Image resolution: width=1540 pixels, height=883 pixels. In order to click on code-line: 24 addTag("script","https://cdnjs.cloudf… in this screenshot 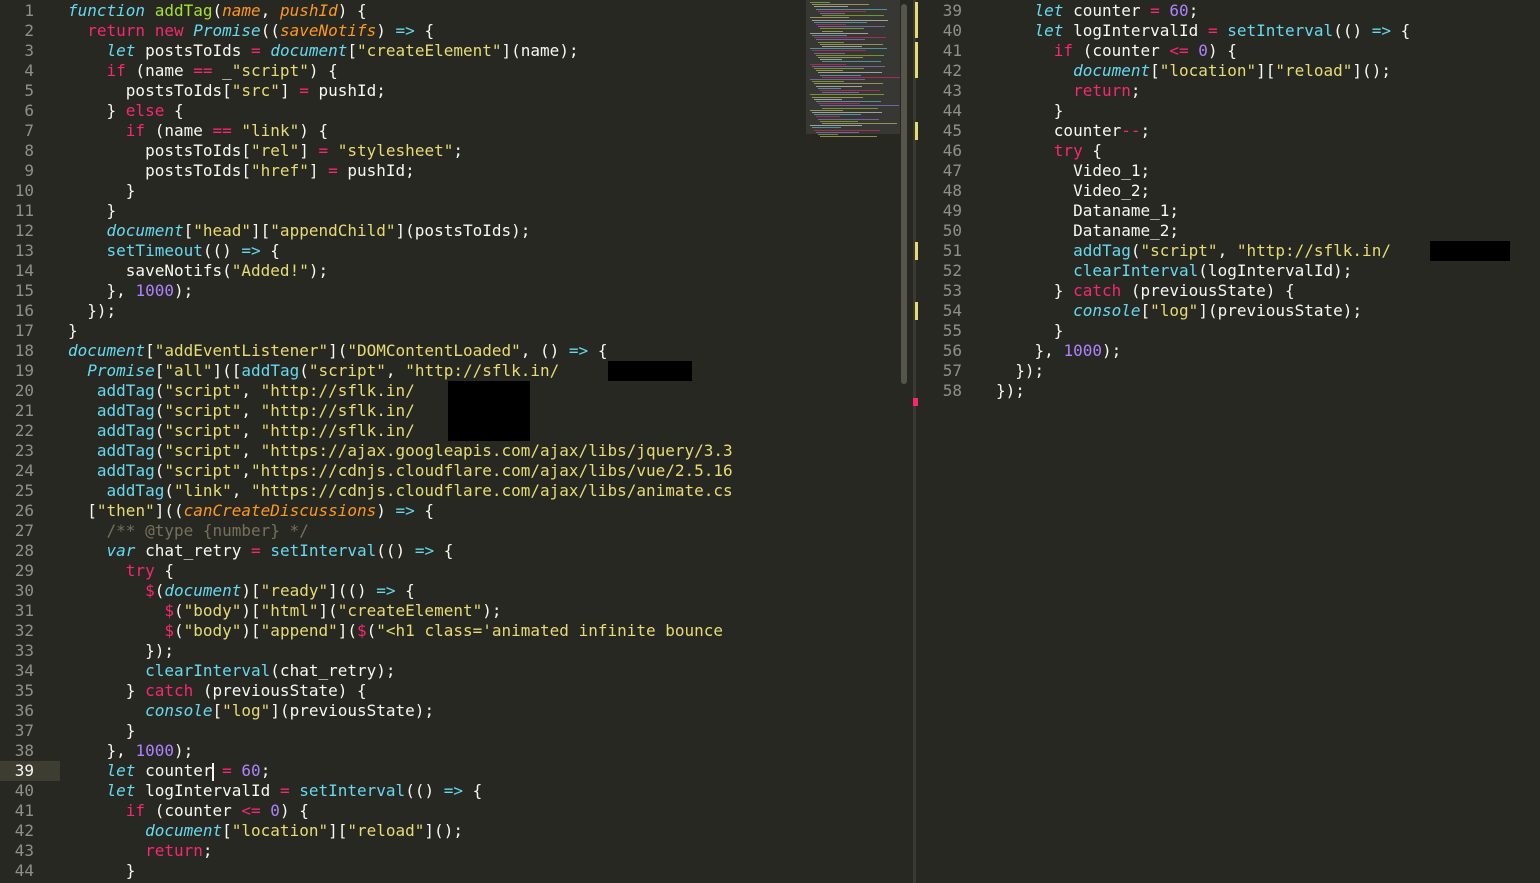, I will do `click(403, 471)`.